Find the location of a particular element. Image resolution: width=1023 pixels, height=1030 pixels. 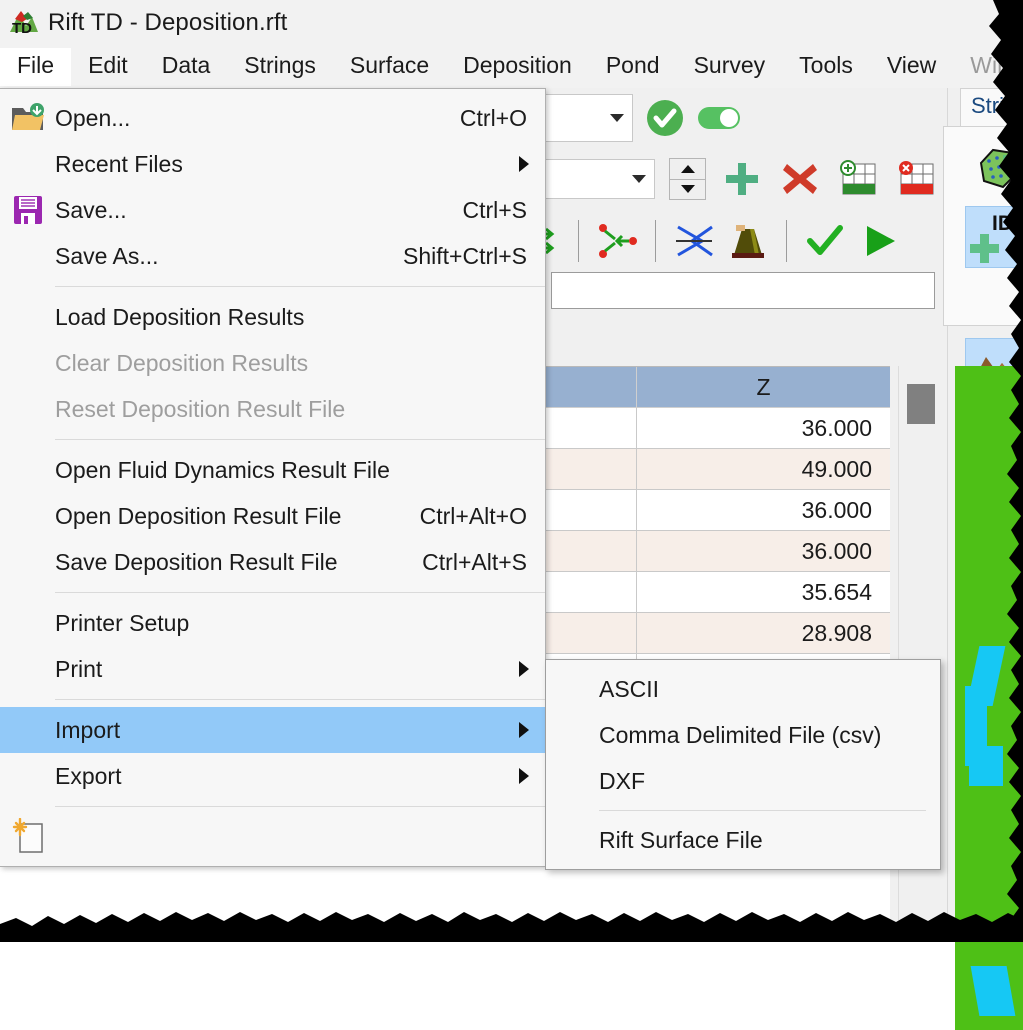

terrain-3d-viewport is located at coordinates (989, 698).